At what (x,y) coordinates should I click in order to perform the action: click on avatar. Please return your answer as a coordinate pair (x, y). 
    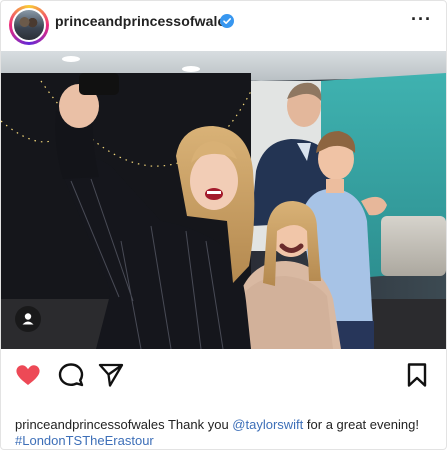
    Looking at the image, I should click on (29, 25).